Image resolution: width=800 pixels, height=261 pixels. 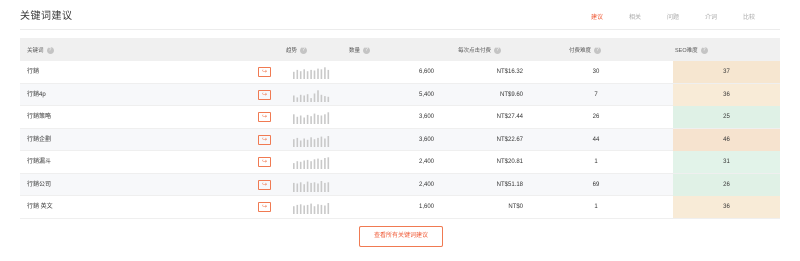 I want to click on table-row: 行銷 英文 ↪ 1,600 NT$0 1 36, so click(x=400, y=207).